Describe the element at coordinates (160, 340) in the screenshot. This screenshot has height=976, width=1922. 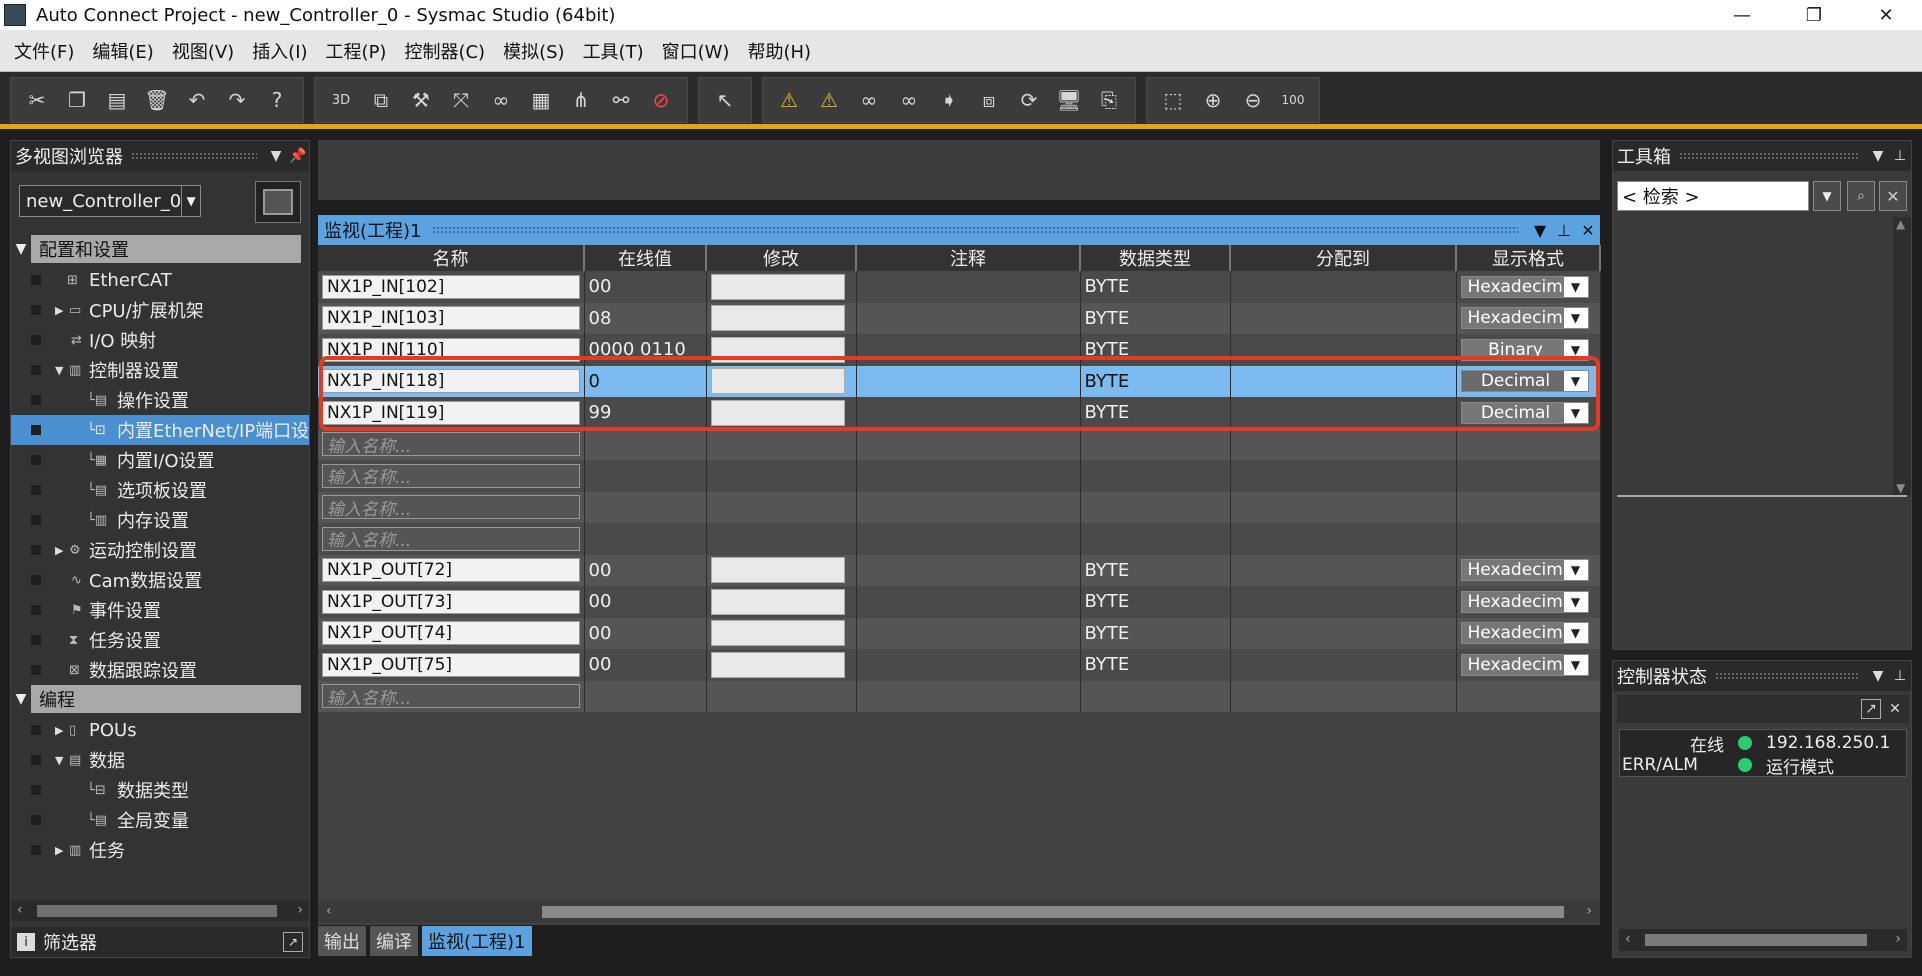
I see `tree-item-io-map: ⇄ I/O 映射` at that location.